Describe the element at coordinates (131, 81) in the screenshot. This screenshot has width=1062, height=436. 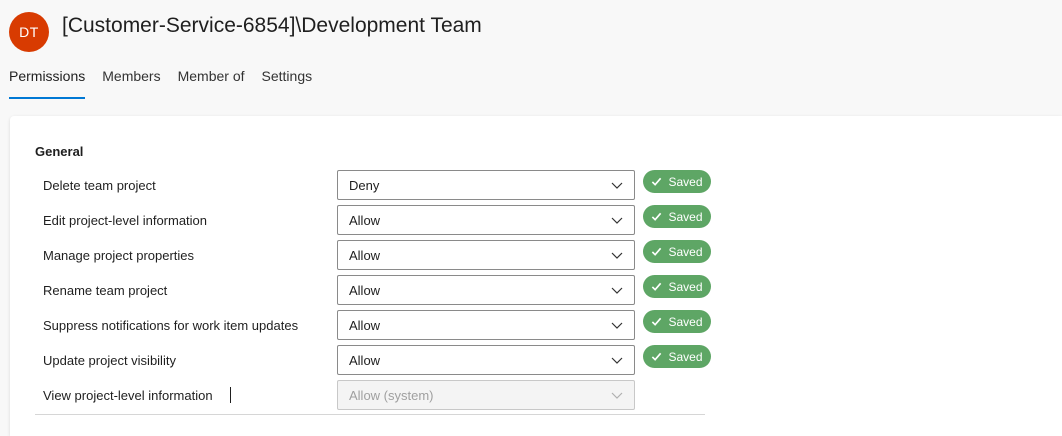
I see `tab-members: Members` at that location.